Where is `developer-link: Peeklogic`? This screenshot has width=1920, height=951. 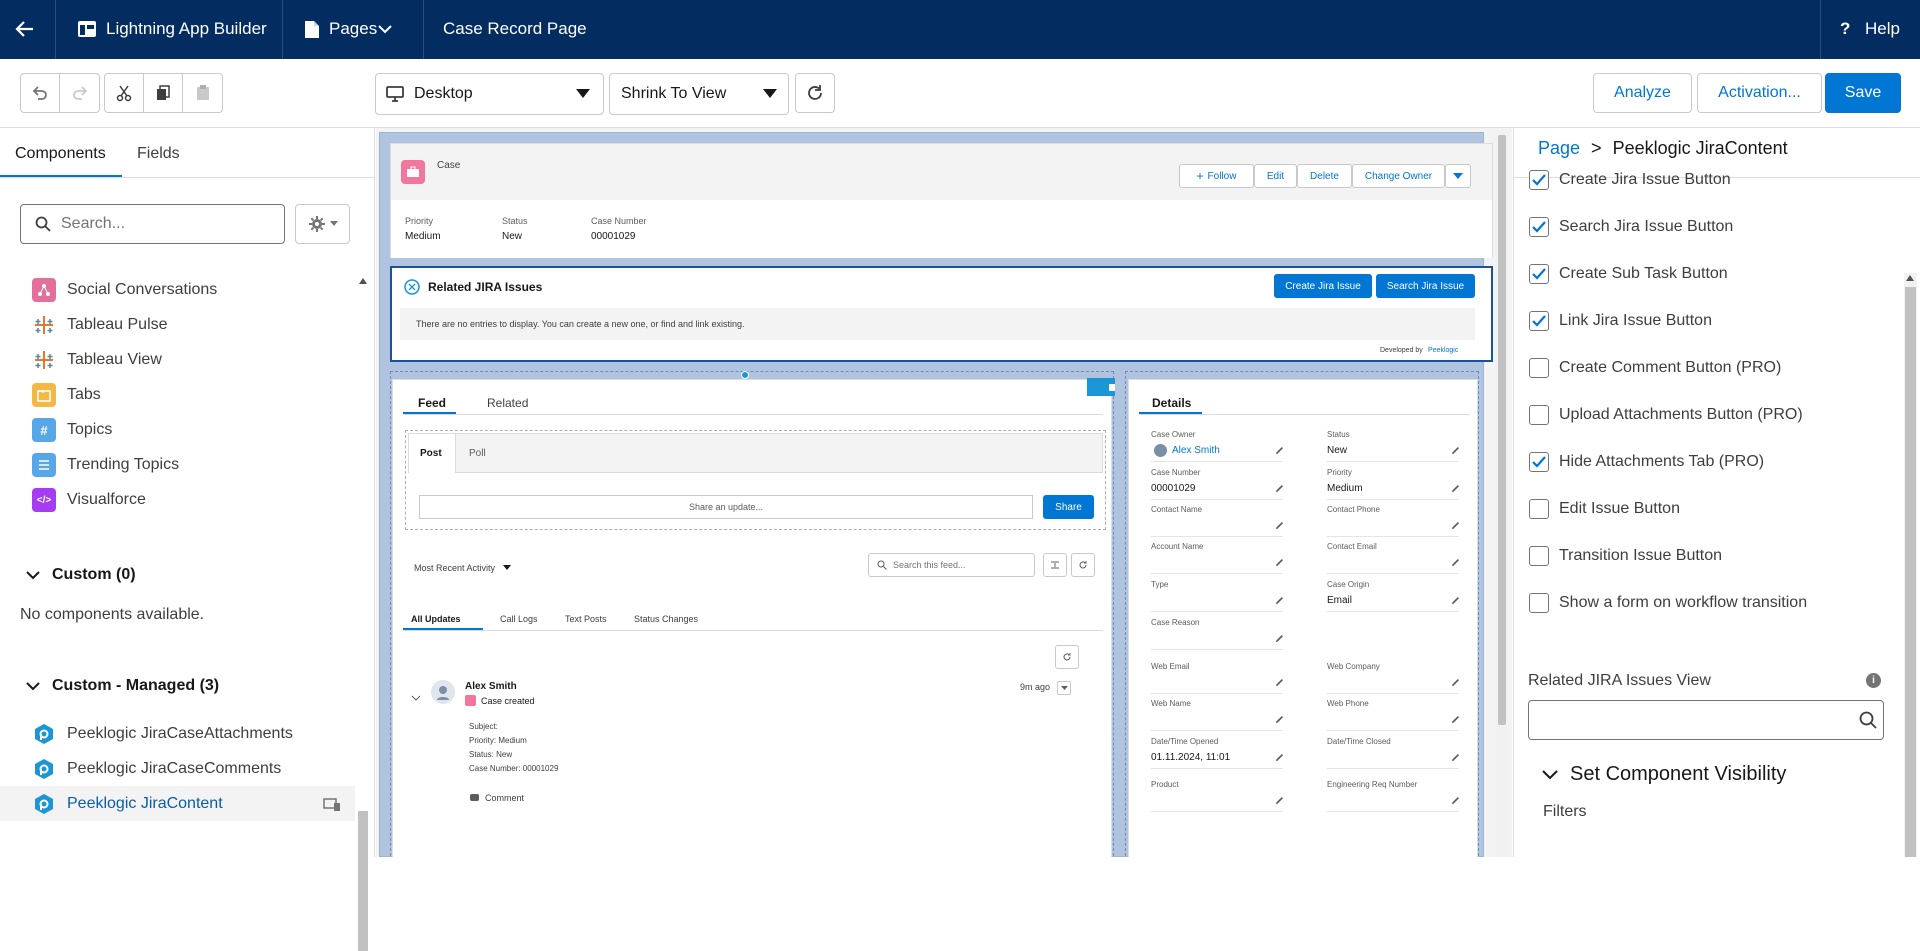
developer-link: Peeklogic is located at coordinates (1443, 350).